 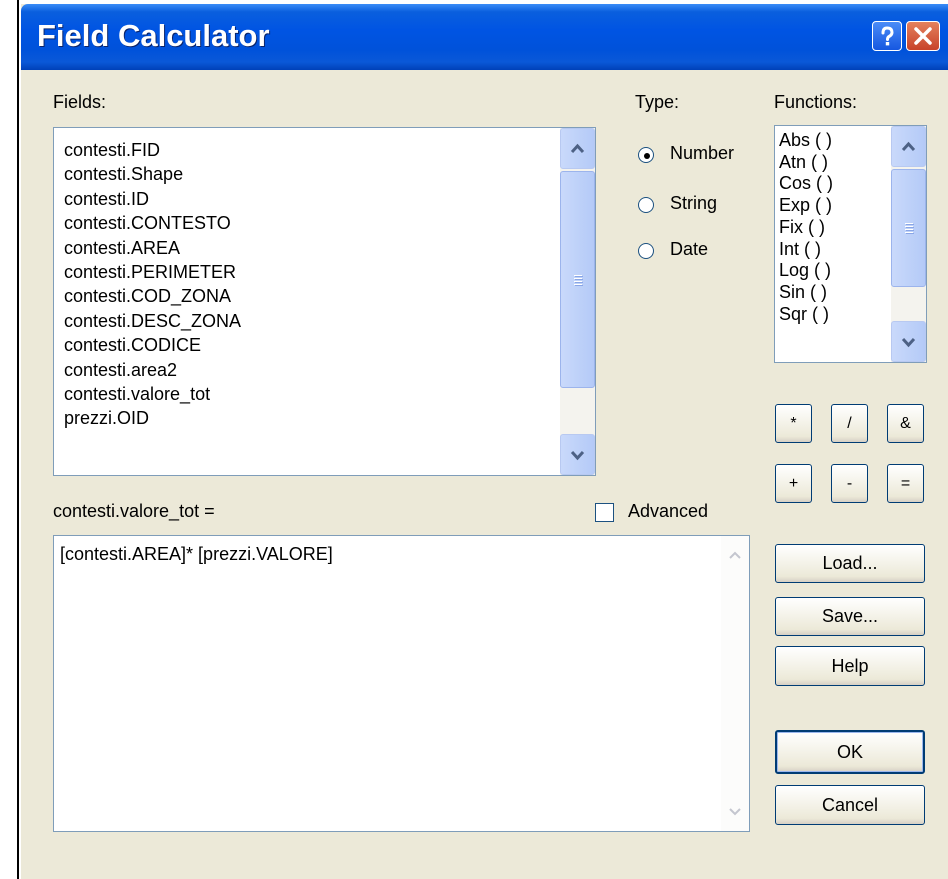 I want to click on radio-number-label: Number, so click(x=702, y=153).